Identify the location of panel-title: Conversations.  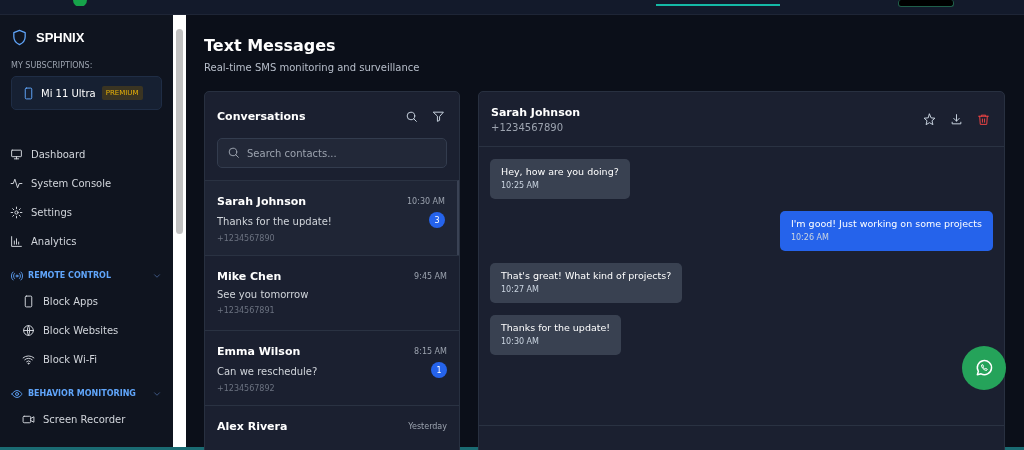
(261, 116).